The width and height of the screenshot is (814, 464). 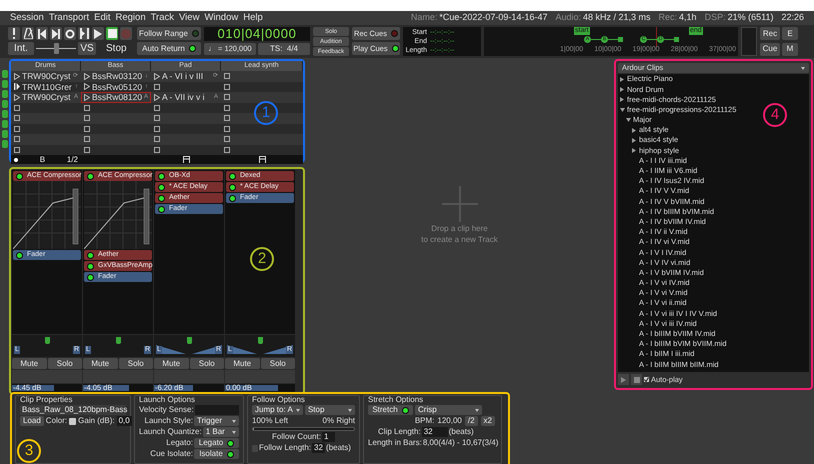 I want to click on clip-name-field: Bass_Raw_08_120bpm-Bass, so click(x=73, y=410).